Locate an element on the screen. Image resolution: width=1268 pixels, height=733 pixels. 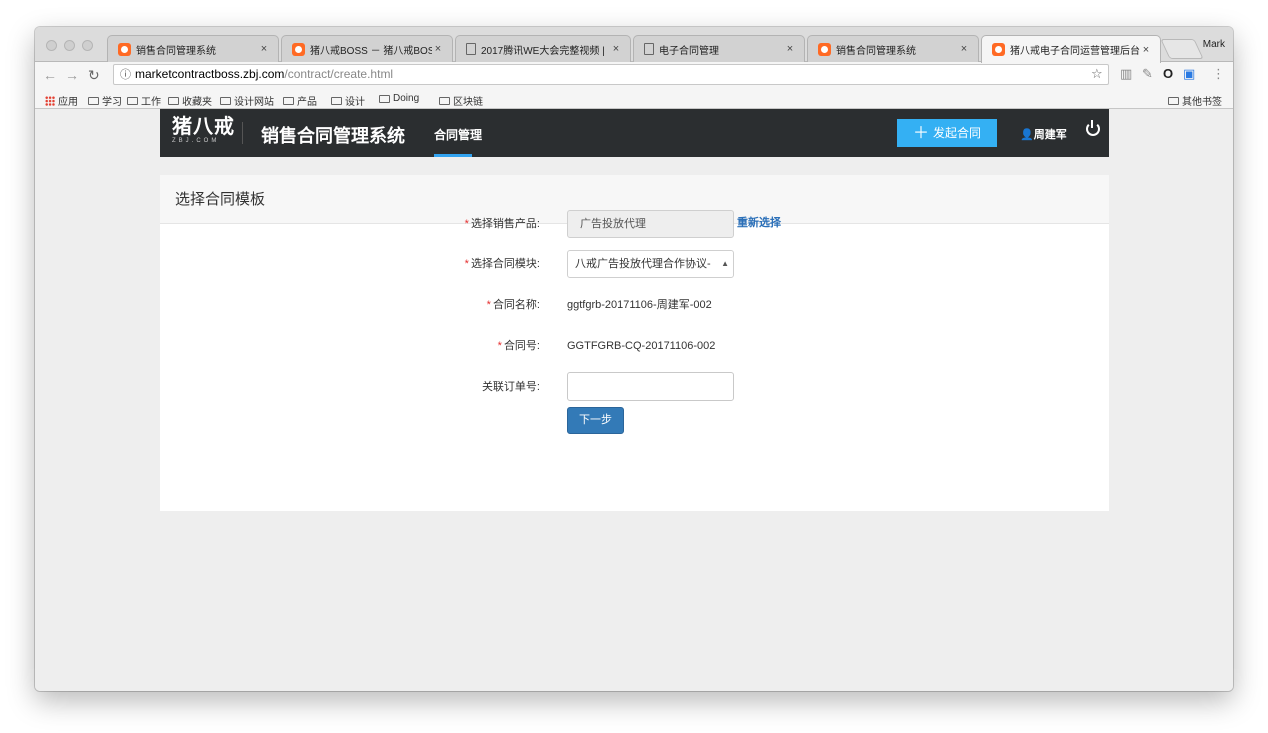
new-tab-button is located at coordinates (1182, 49).